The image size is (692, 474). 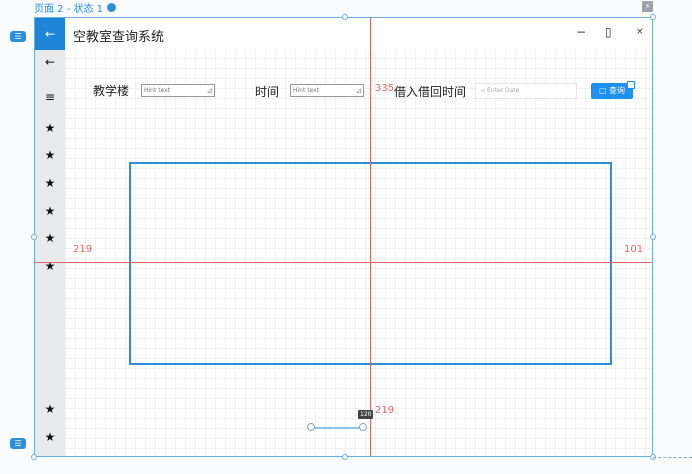 What do you see at coordinates (83, 249) in the screenshot?
I see `measure-left: 219` at bounding box center [83, 249].